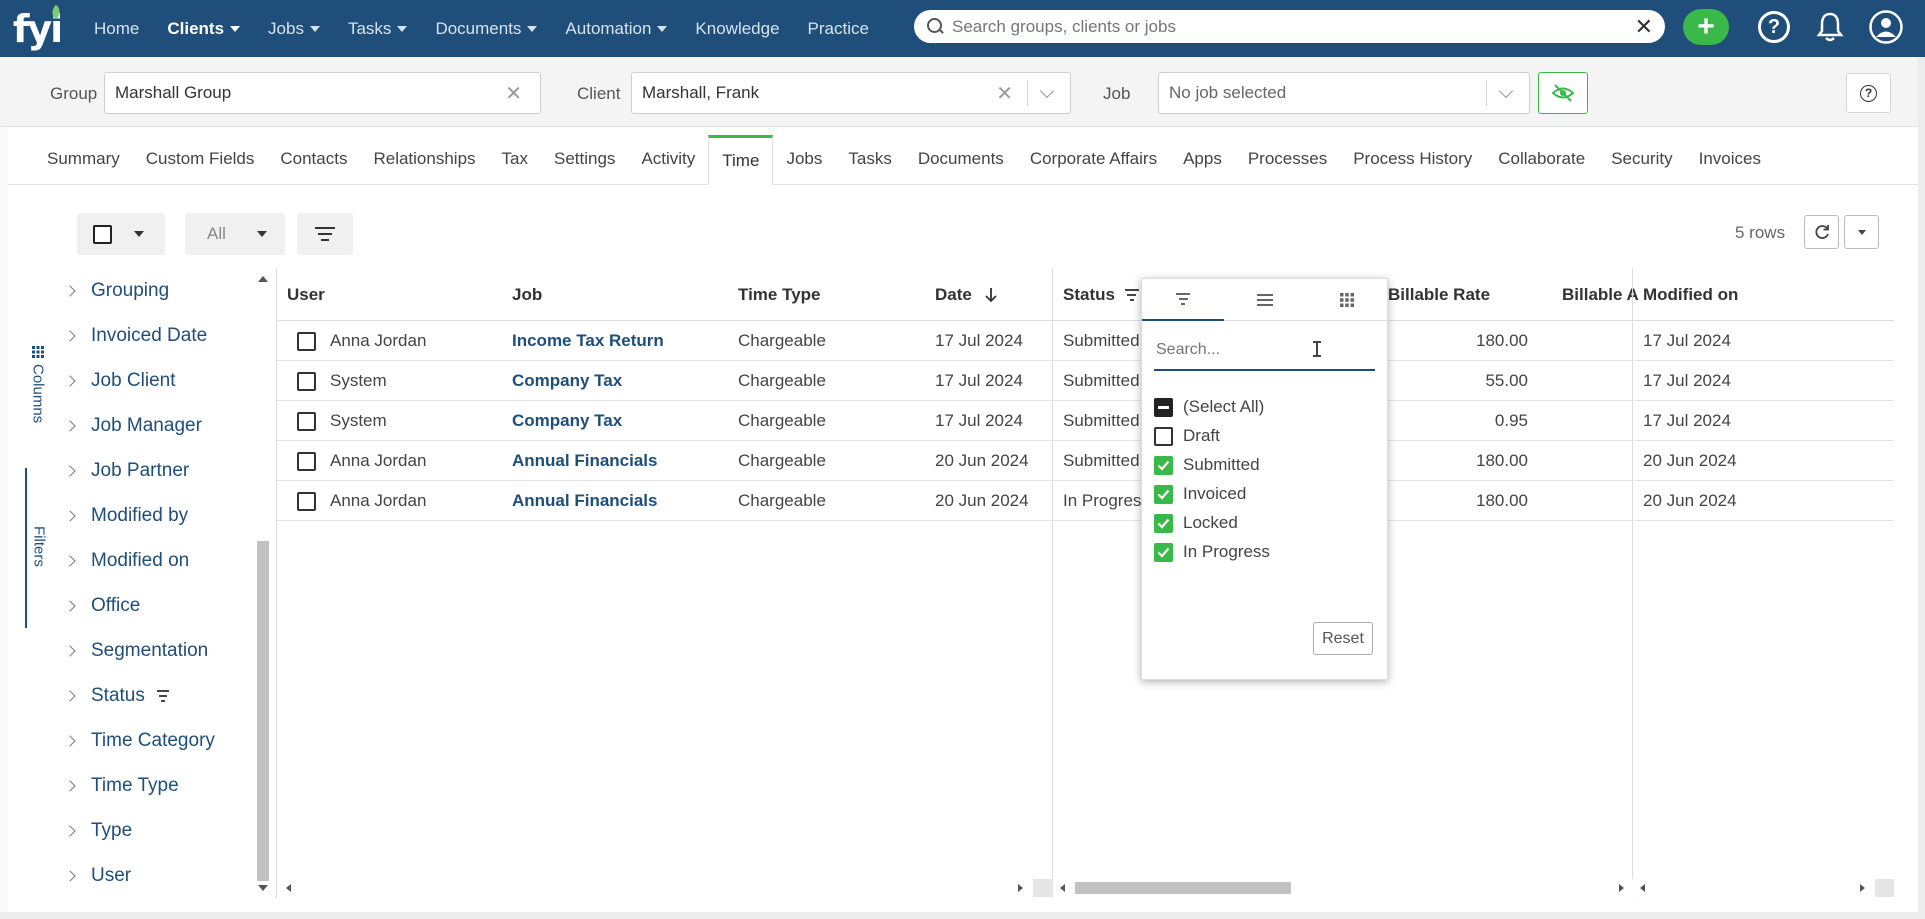 The image size is (1925, 919). Describe the element at coordinates (135, 740) in the screenshot. I see `filter-field-time-category: Time Category` at that location.